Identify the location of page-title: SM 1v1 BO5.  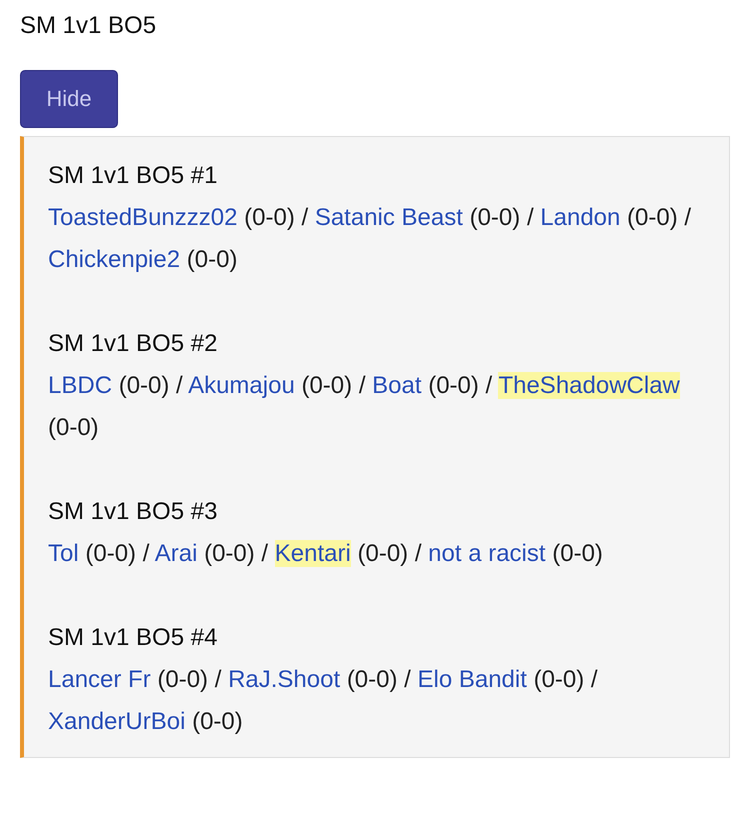
(89, 26).